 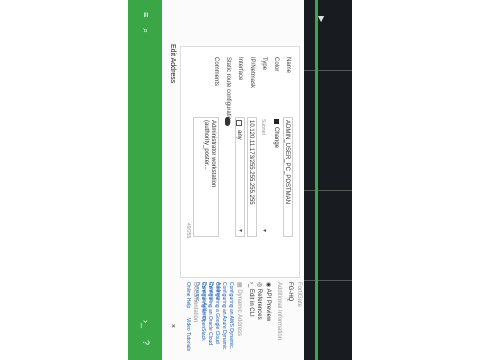 What do you see at coordinates (146, 14) in the screenshot?
I see `menu-icon: ≡` at bounding box center [146, 14].